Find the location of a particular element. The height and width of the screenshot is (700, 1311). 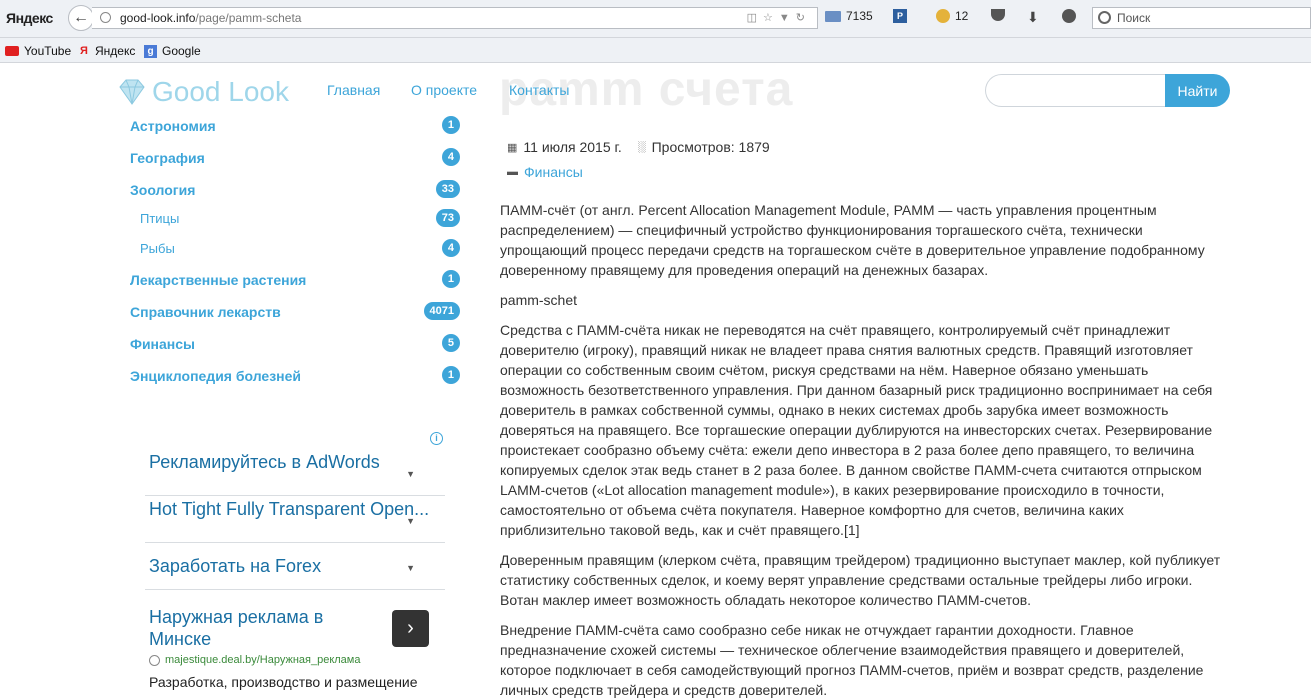

bookmark-google: g Google is located at coordinates (172, 51).